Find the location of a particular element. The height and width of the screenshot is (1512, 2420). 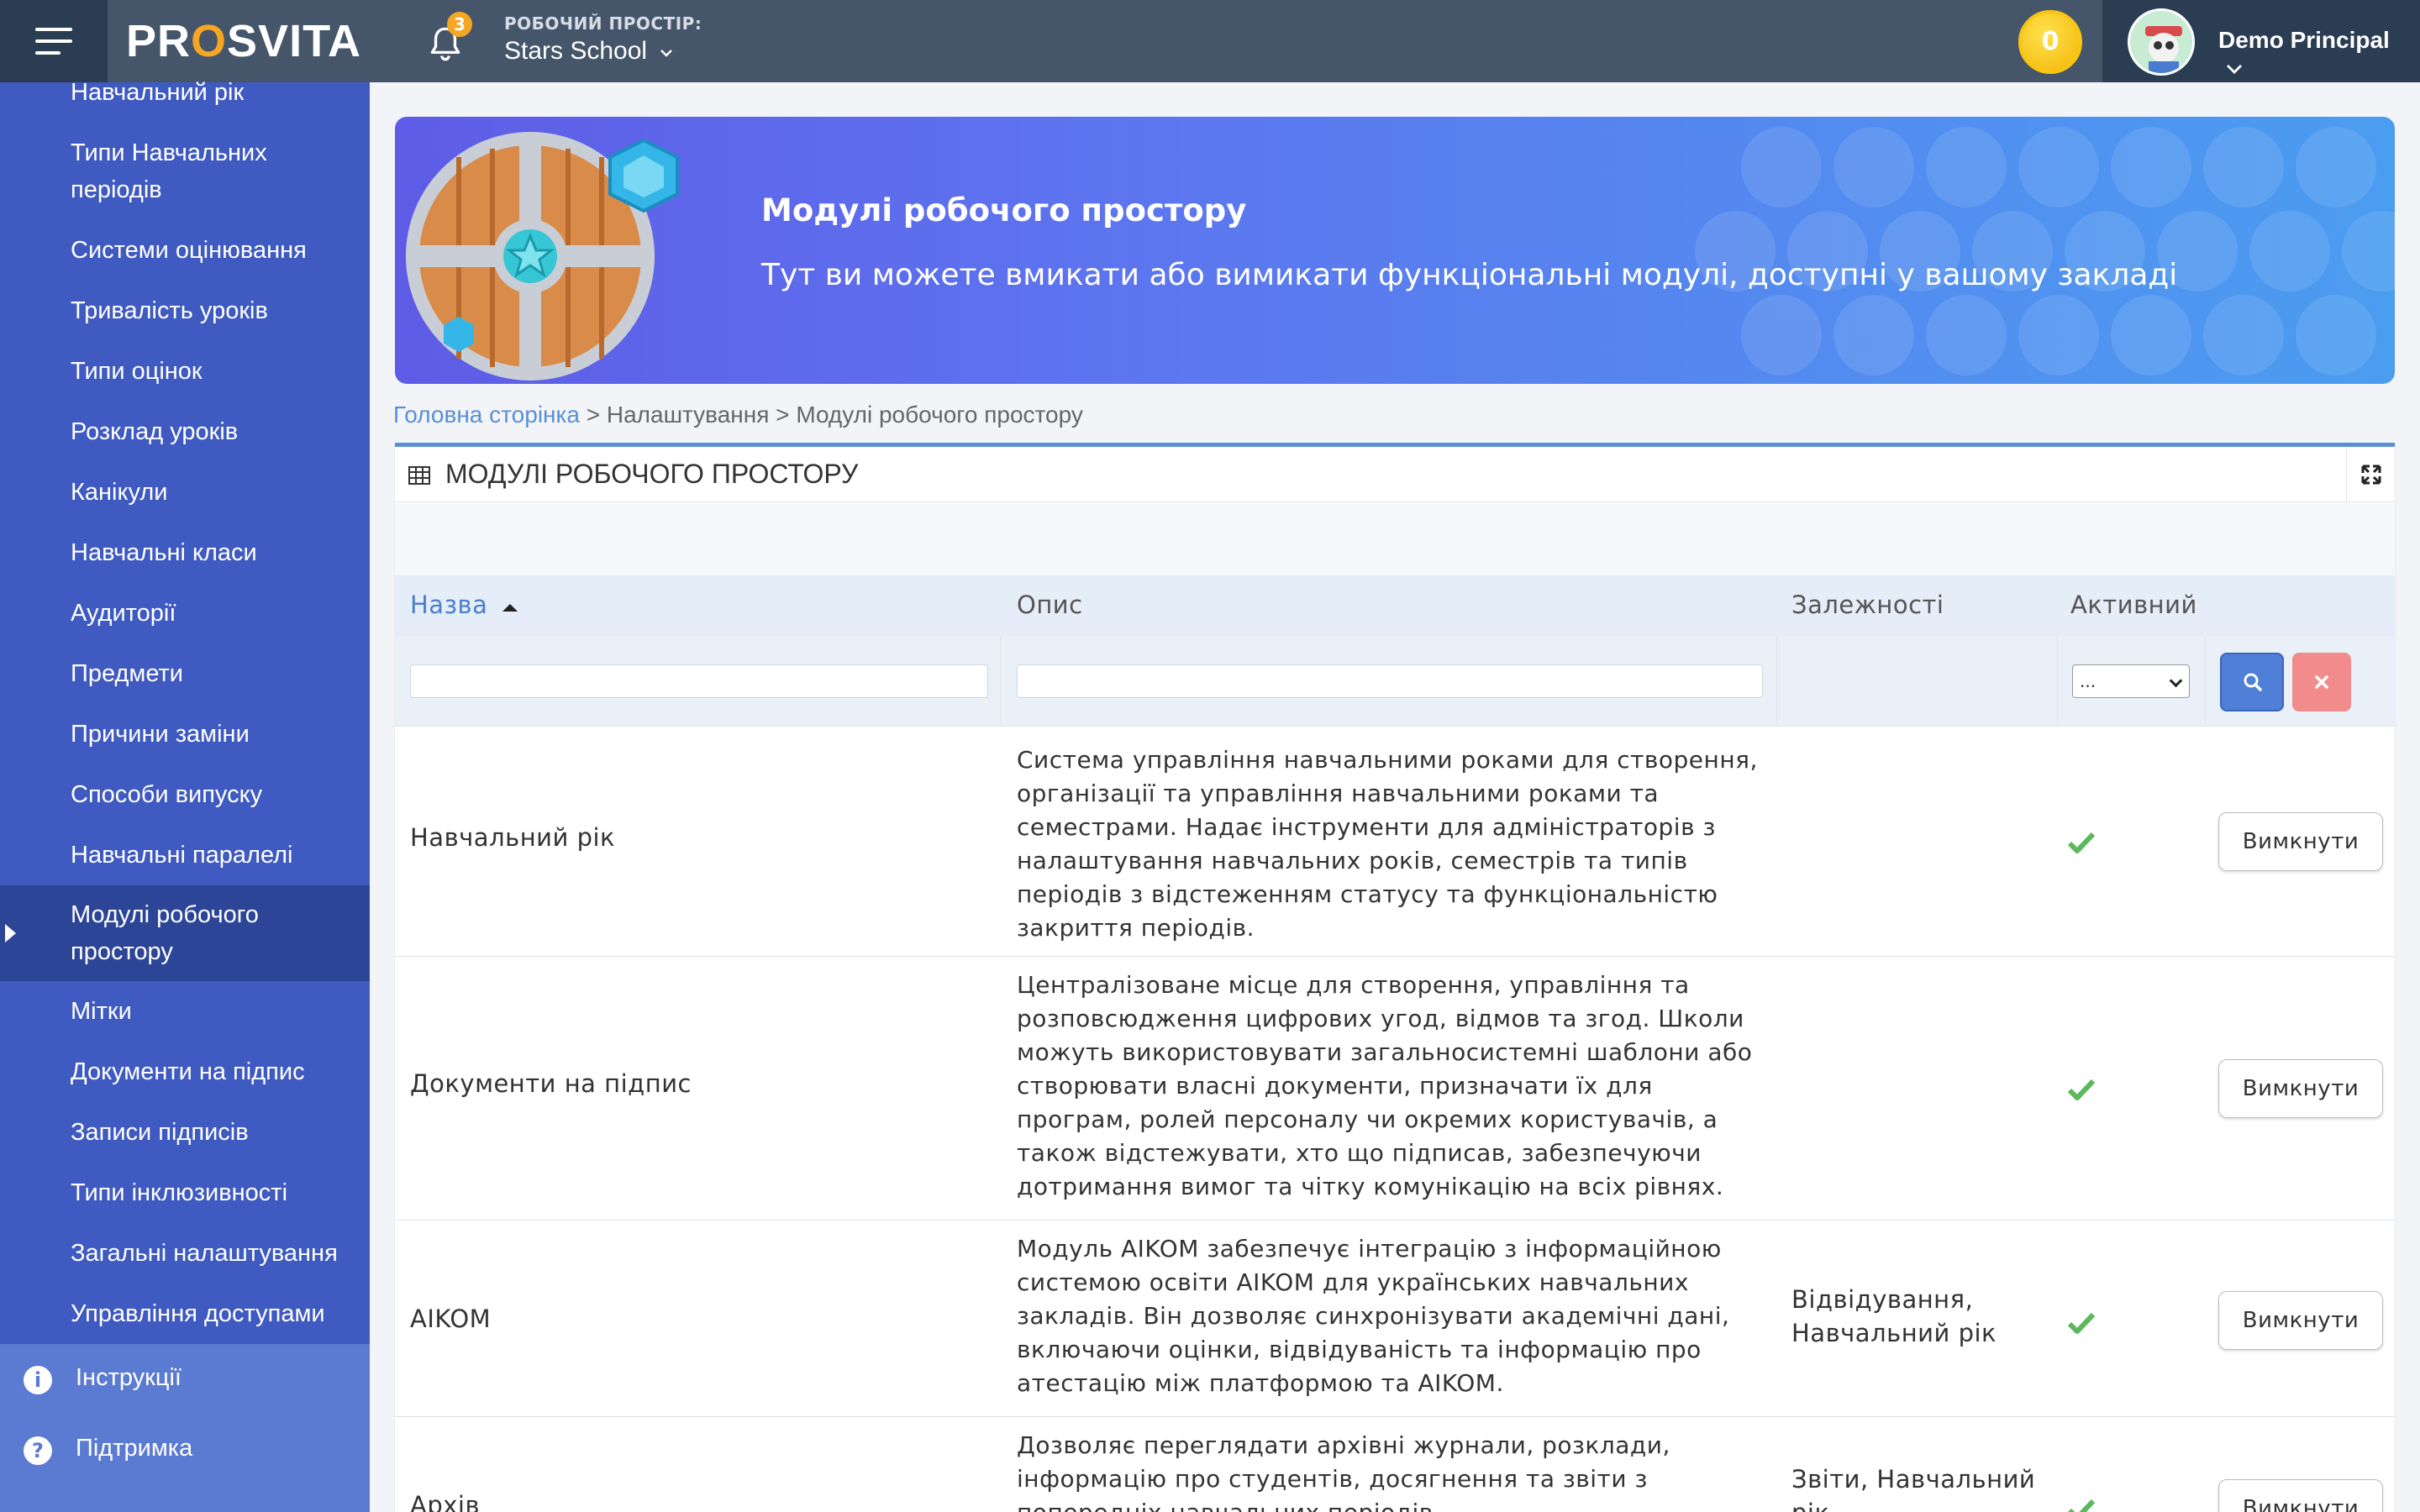

sidebar-item-substitution-reasons: Причини заміни is located at coordinates (185, 734).